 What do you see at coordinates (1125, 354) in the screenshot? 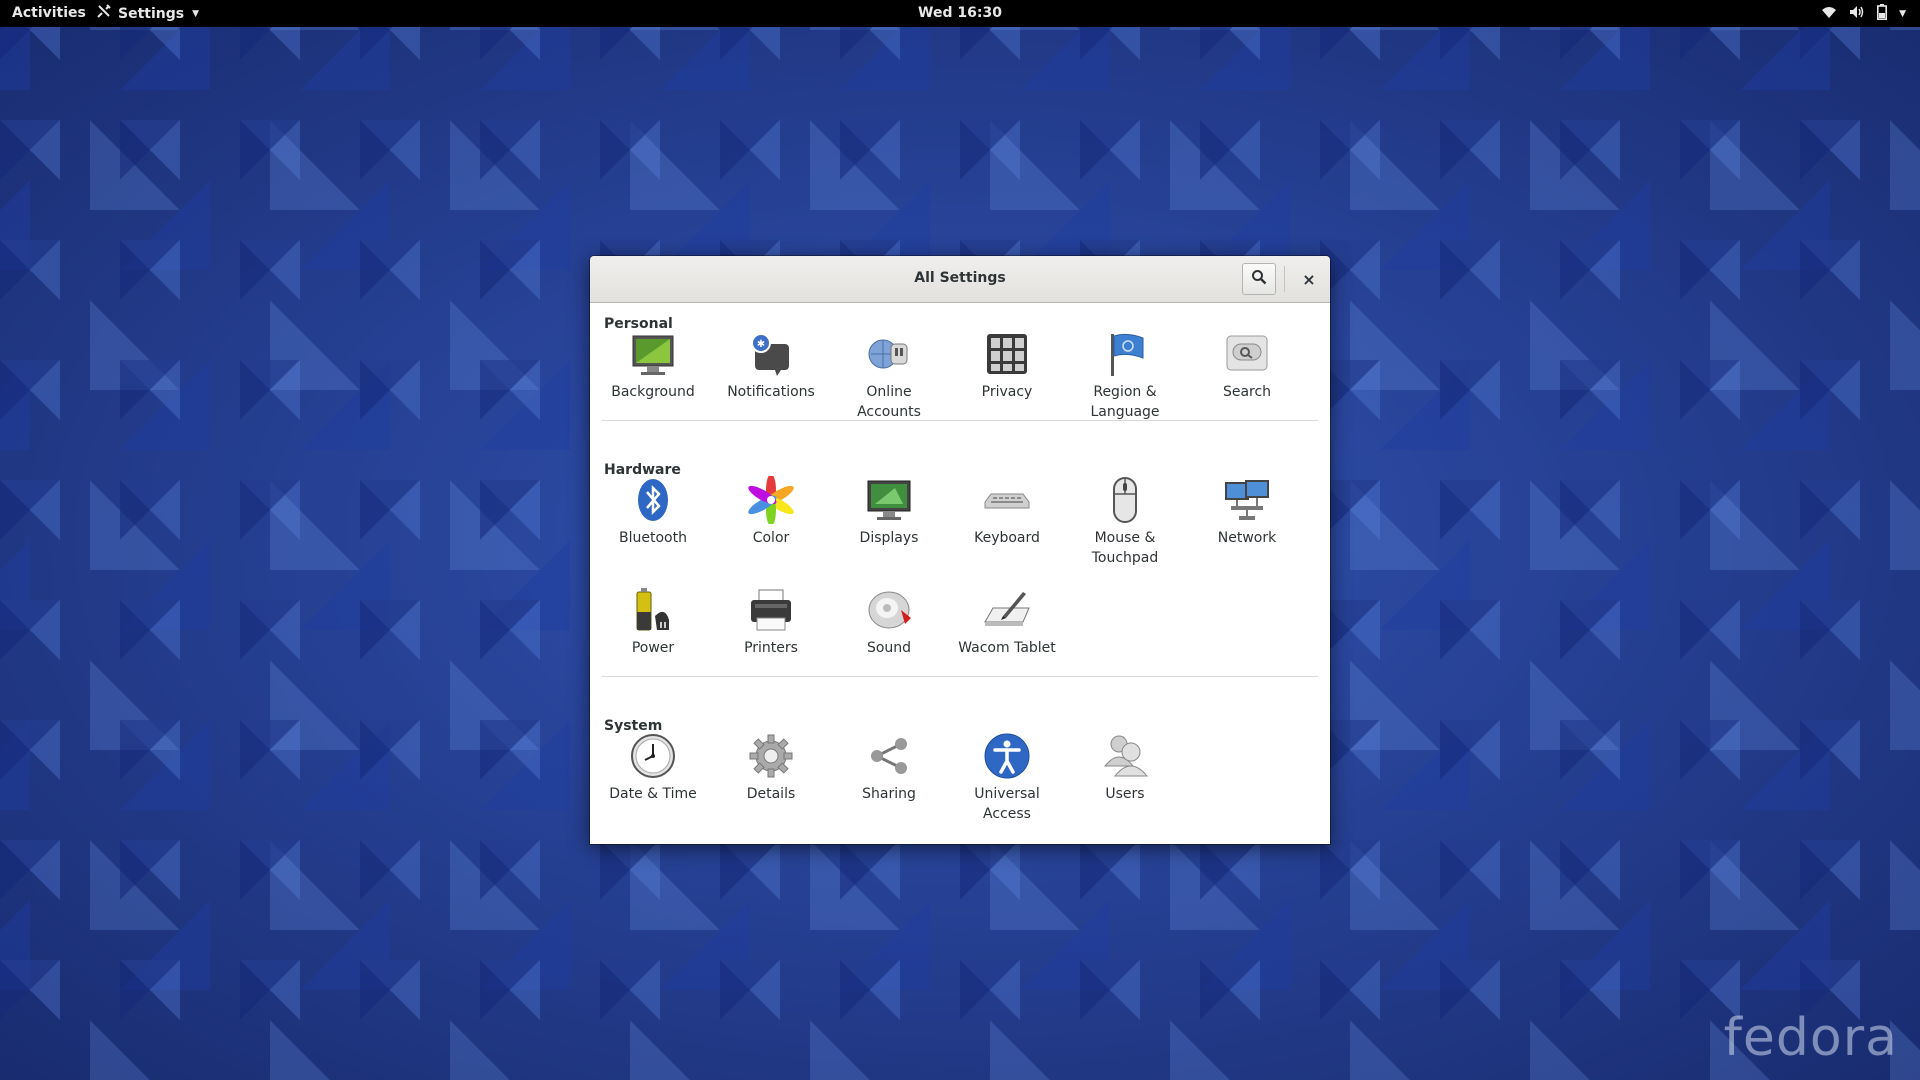
I see `region-language-icon` at bounding box center [1125, 354].